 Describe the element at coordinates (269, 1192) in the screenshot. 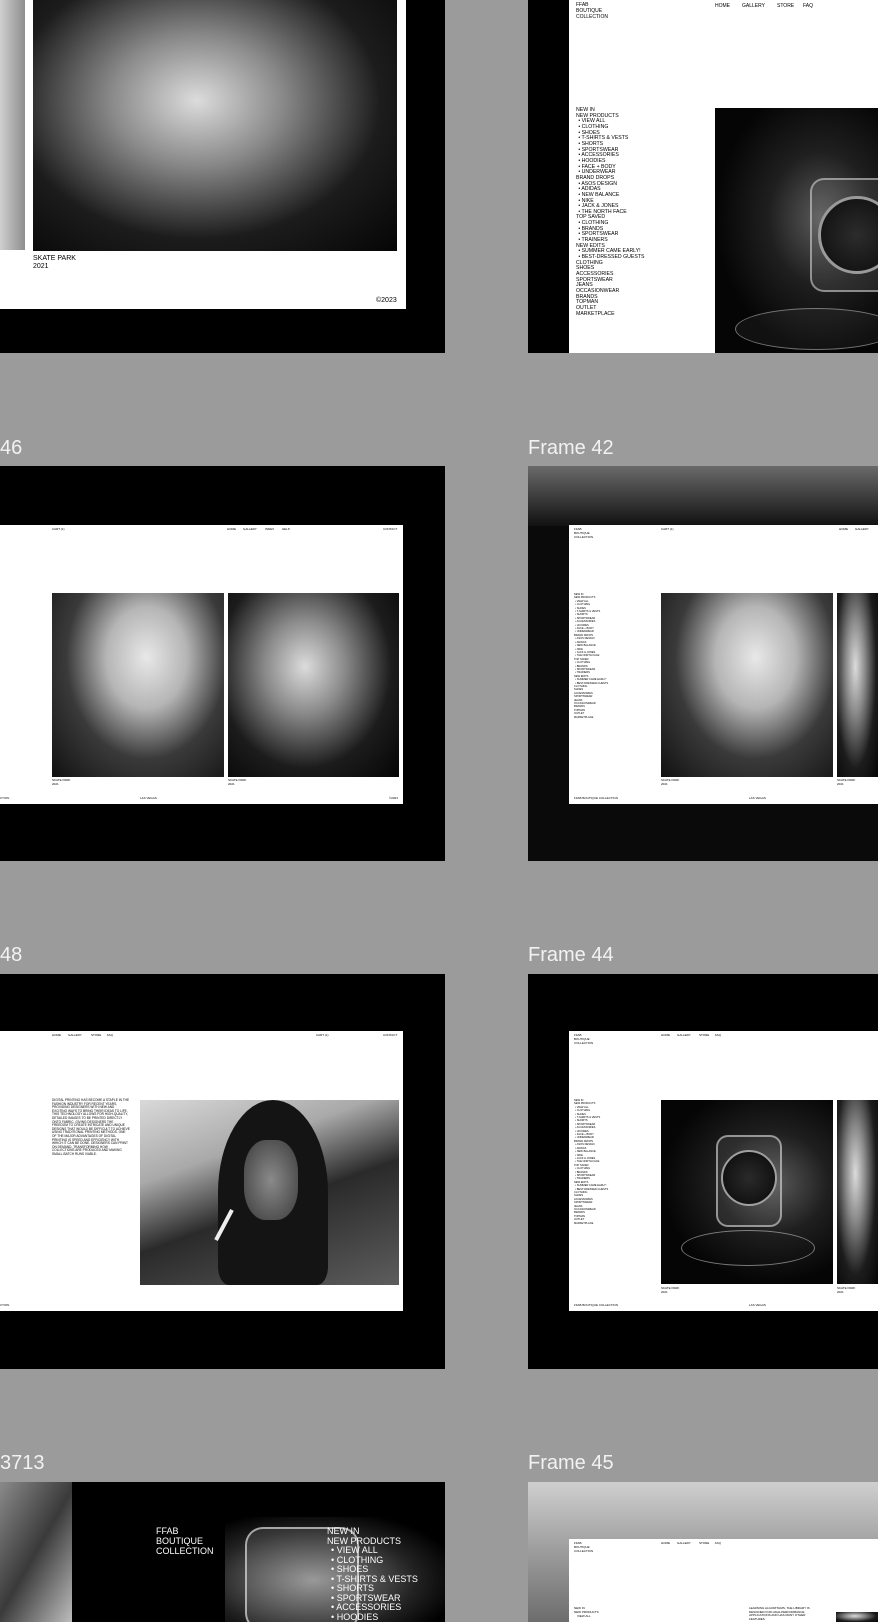

I see `balaclava-photo` at that location.